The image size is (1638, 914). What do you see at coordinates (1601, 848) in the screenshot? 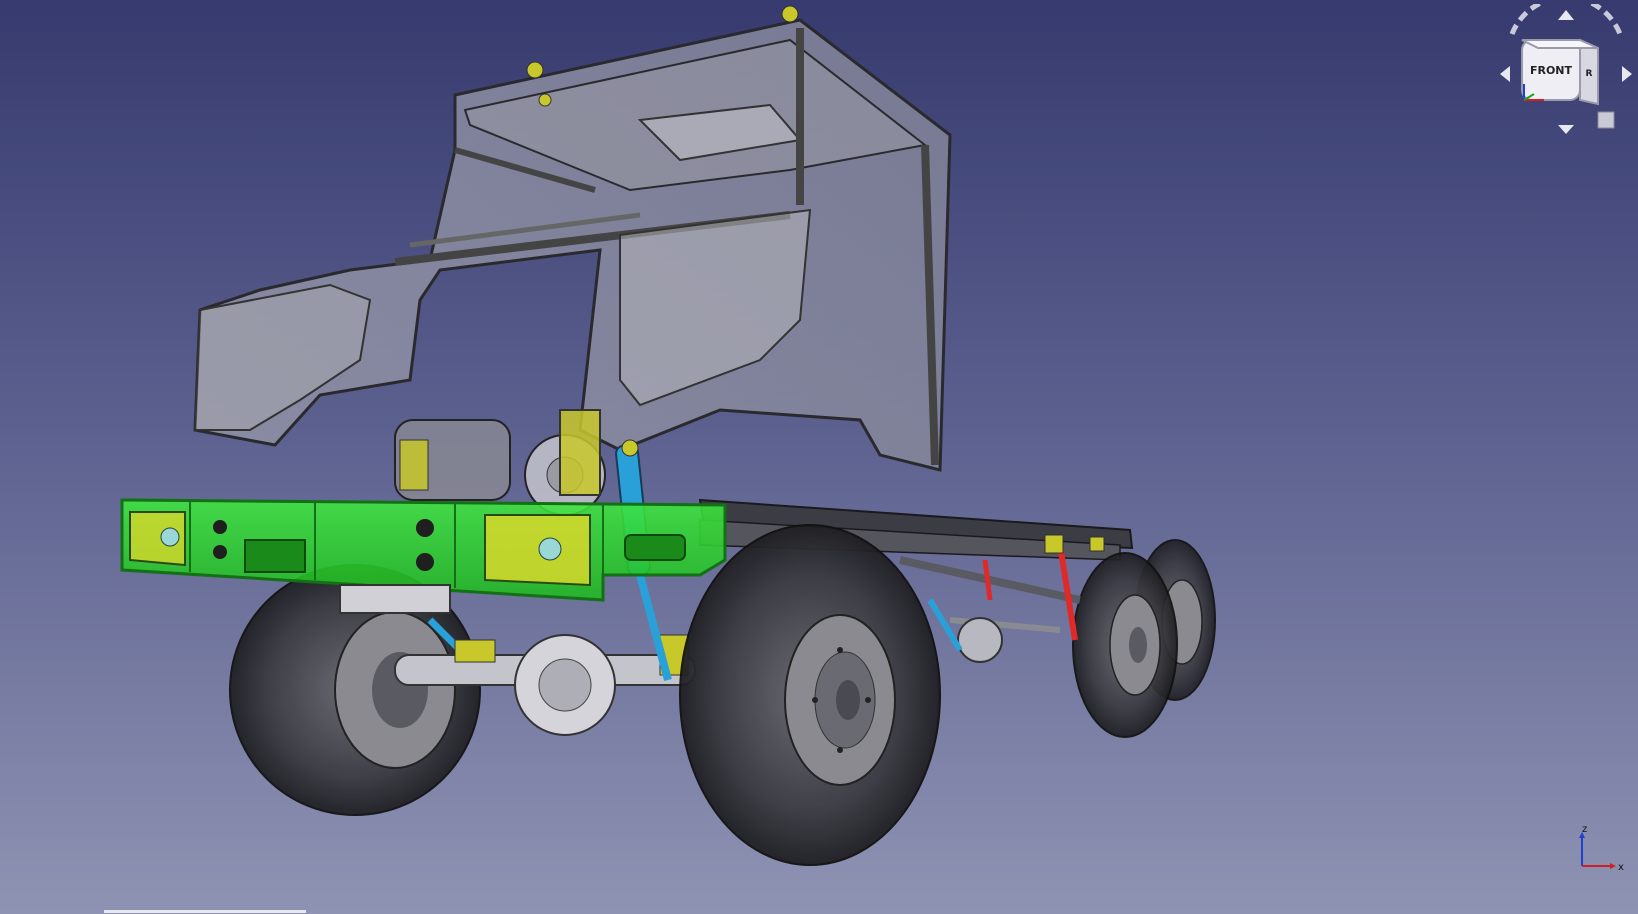
I see `axis-indicator: z x` at bounding box center [1601, 848].